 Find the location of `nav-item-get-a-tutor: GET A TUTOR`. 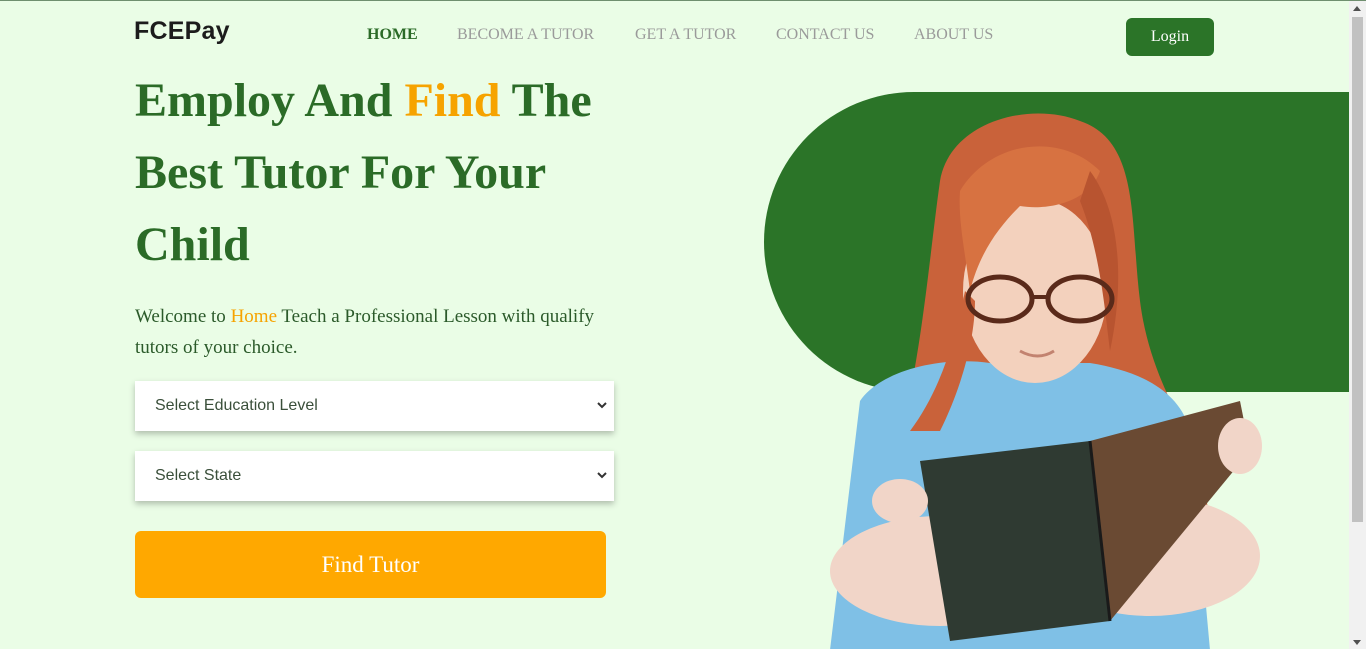

nav-item-get-a-tutor: GET A TUTOR is located at coordinates (685, 35).